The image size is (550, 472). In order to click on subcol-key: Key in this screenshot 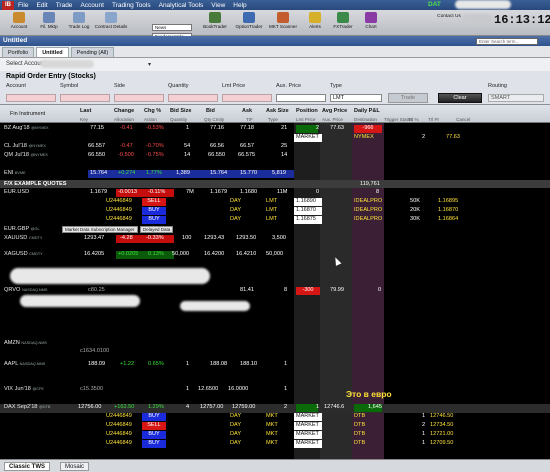, I will do `click(84, 119)`.